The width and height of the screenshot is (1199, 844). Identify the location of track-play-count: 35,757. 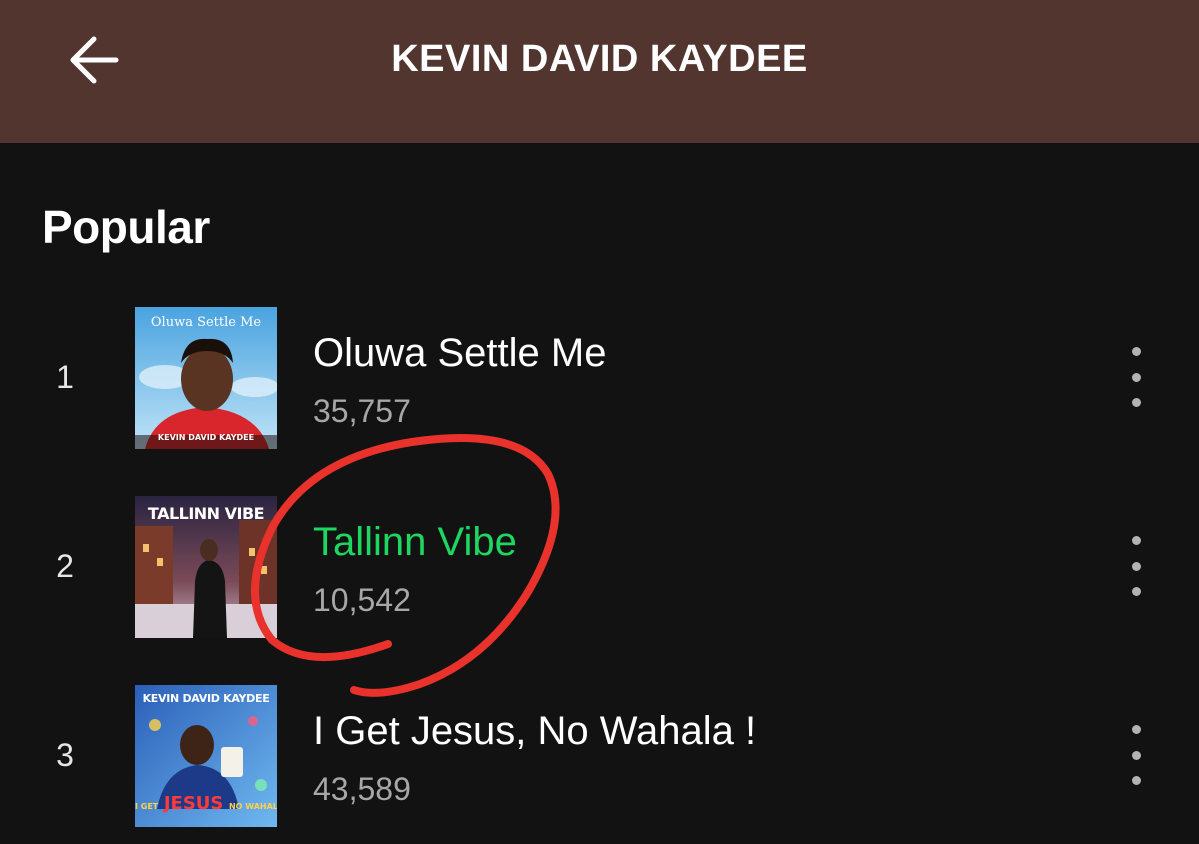
(362, 411).